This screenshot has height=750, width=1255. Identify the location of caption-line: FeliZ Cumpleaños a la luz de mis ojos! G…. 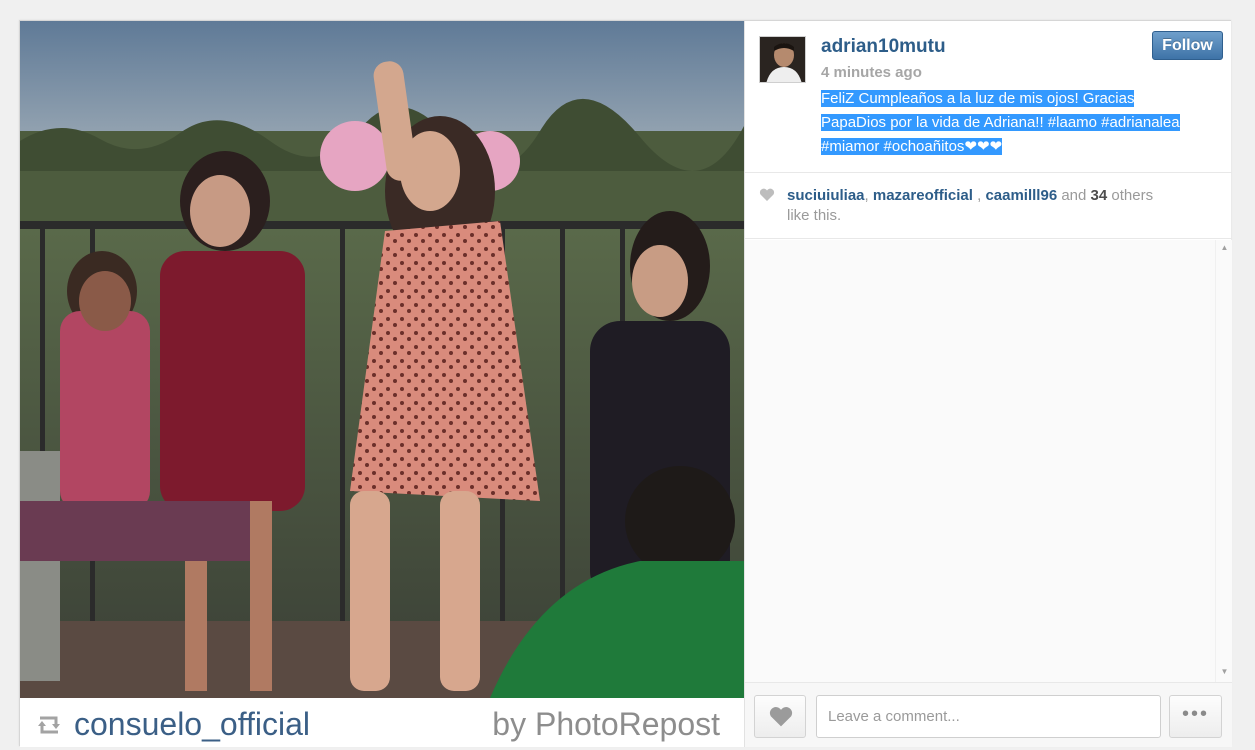
(978, 98).